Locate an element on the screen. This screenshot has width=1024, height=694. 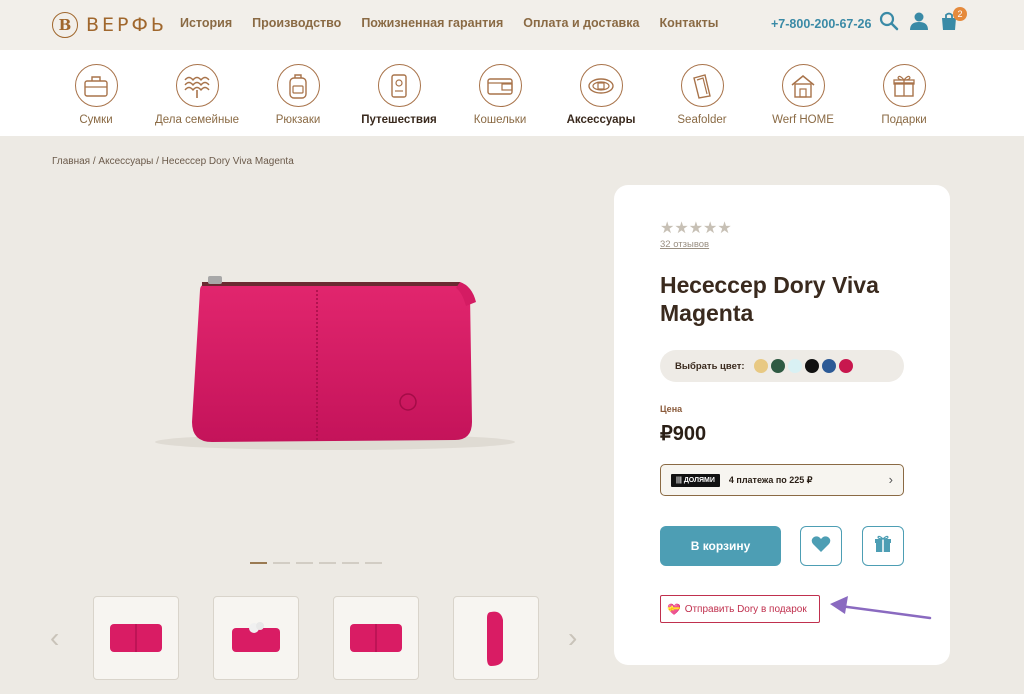
category-label: Путешествия is located at coordinates (399, 120).